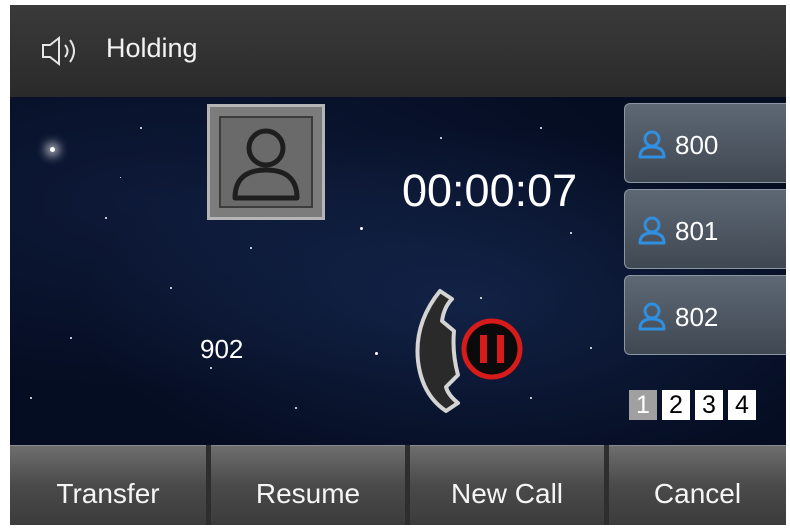  I want to click on person-icon, so click(266, 164).